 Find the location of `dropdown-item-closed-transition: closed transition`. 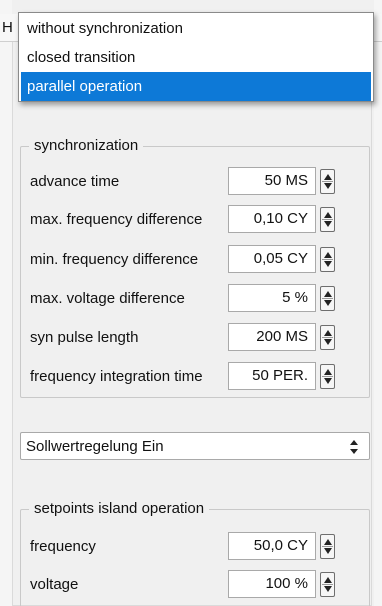

dropdown-item-closed-transition: closed transition is located at coordinates (196, 57).